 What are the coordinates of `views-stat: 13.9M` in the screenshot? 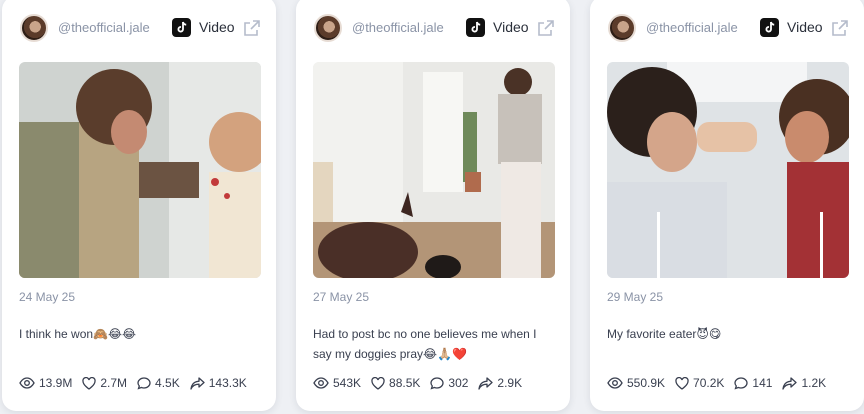 It's located at (45, 383).